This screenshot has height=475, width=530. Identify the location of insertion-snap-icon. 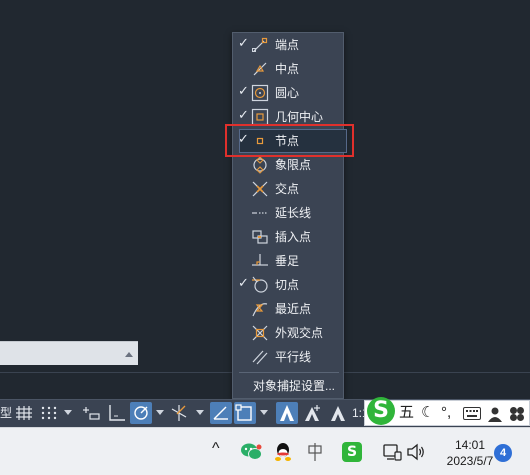
(260, 237).